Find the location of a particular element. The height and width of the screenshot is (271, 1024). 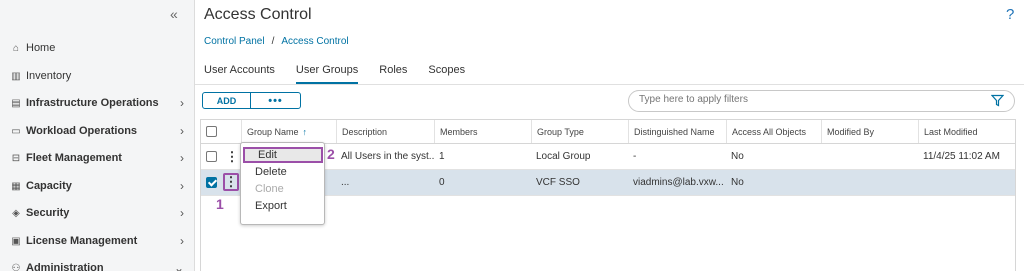

cell-group-type: Local Group is located at coordinates (563, 156).